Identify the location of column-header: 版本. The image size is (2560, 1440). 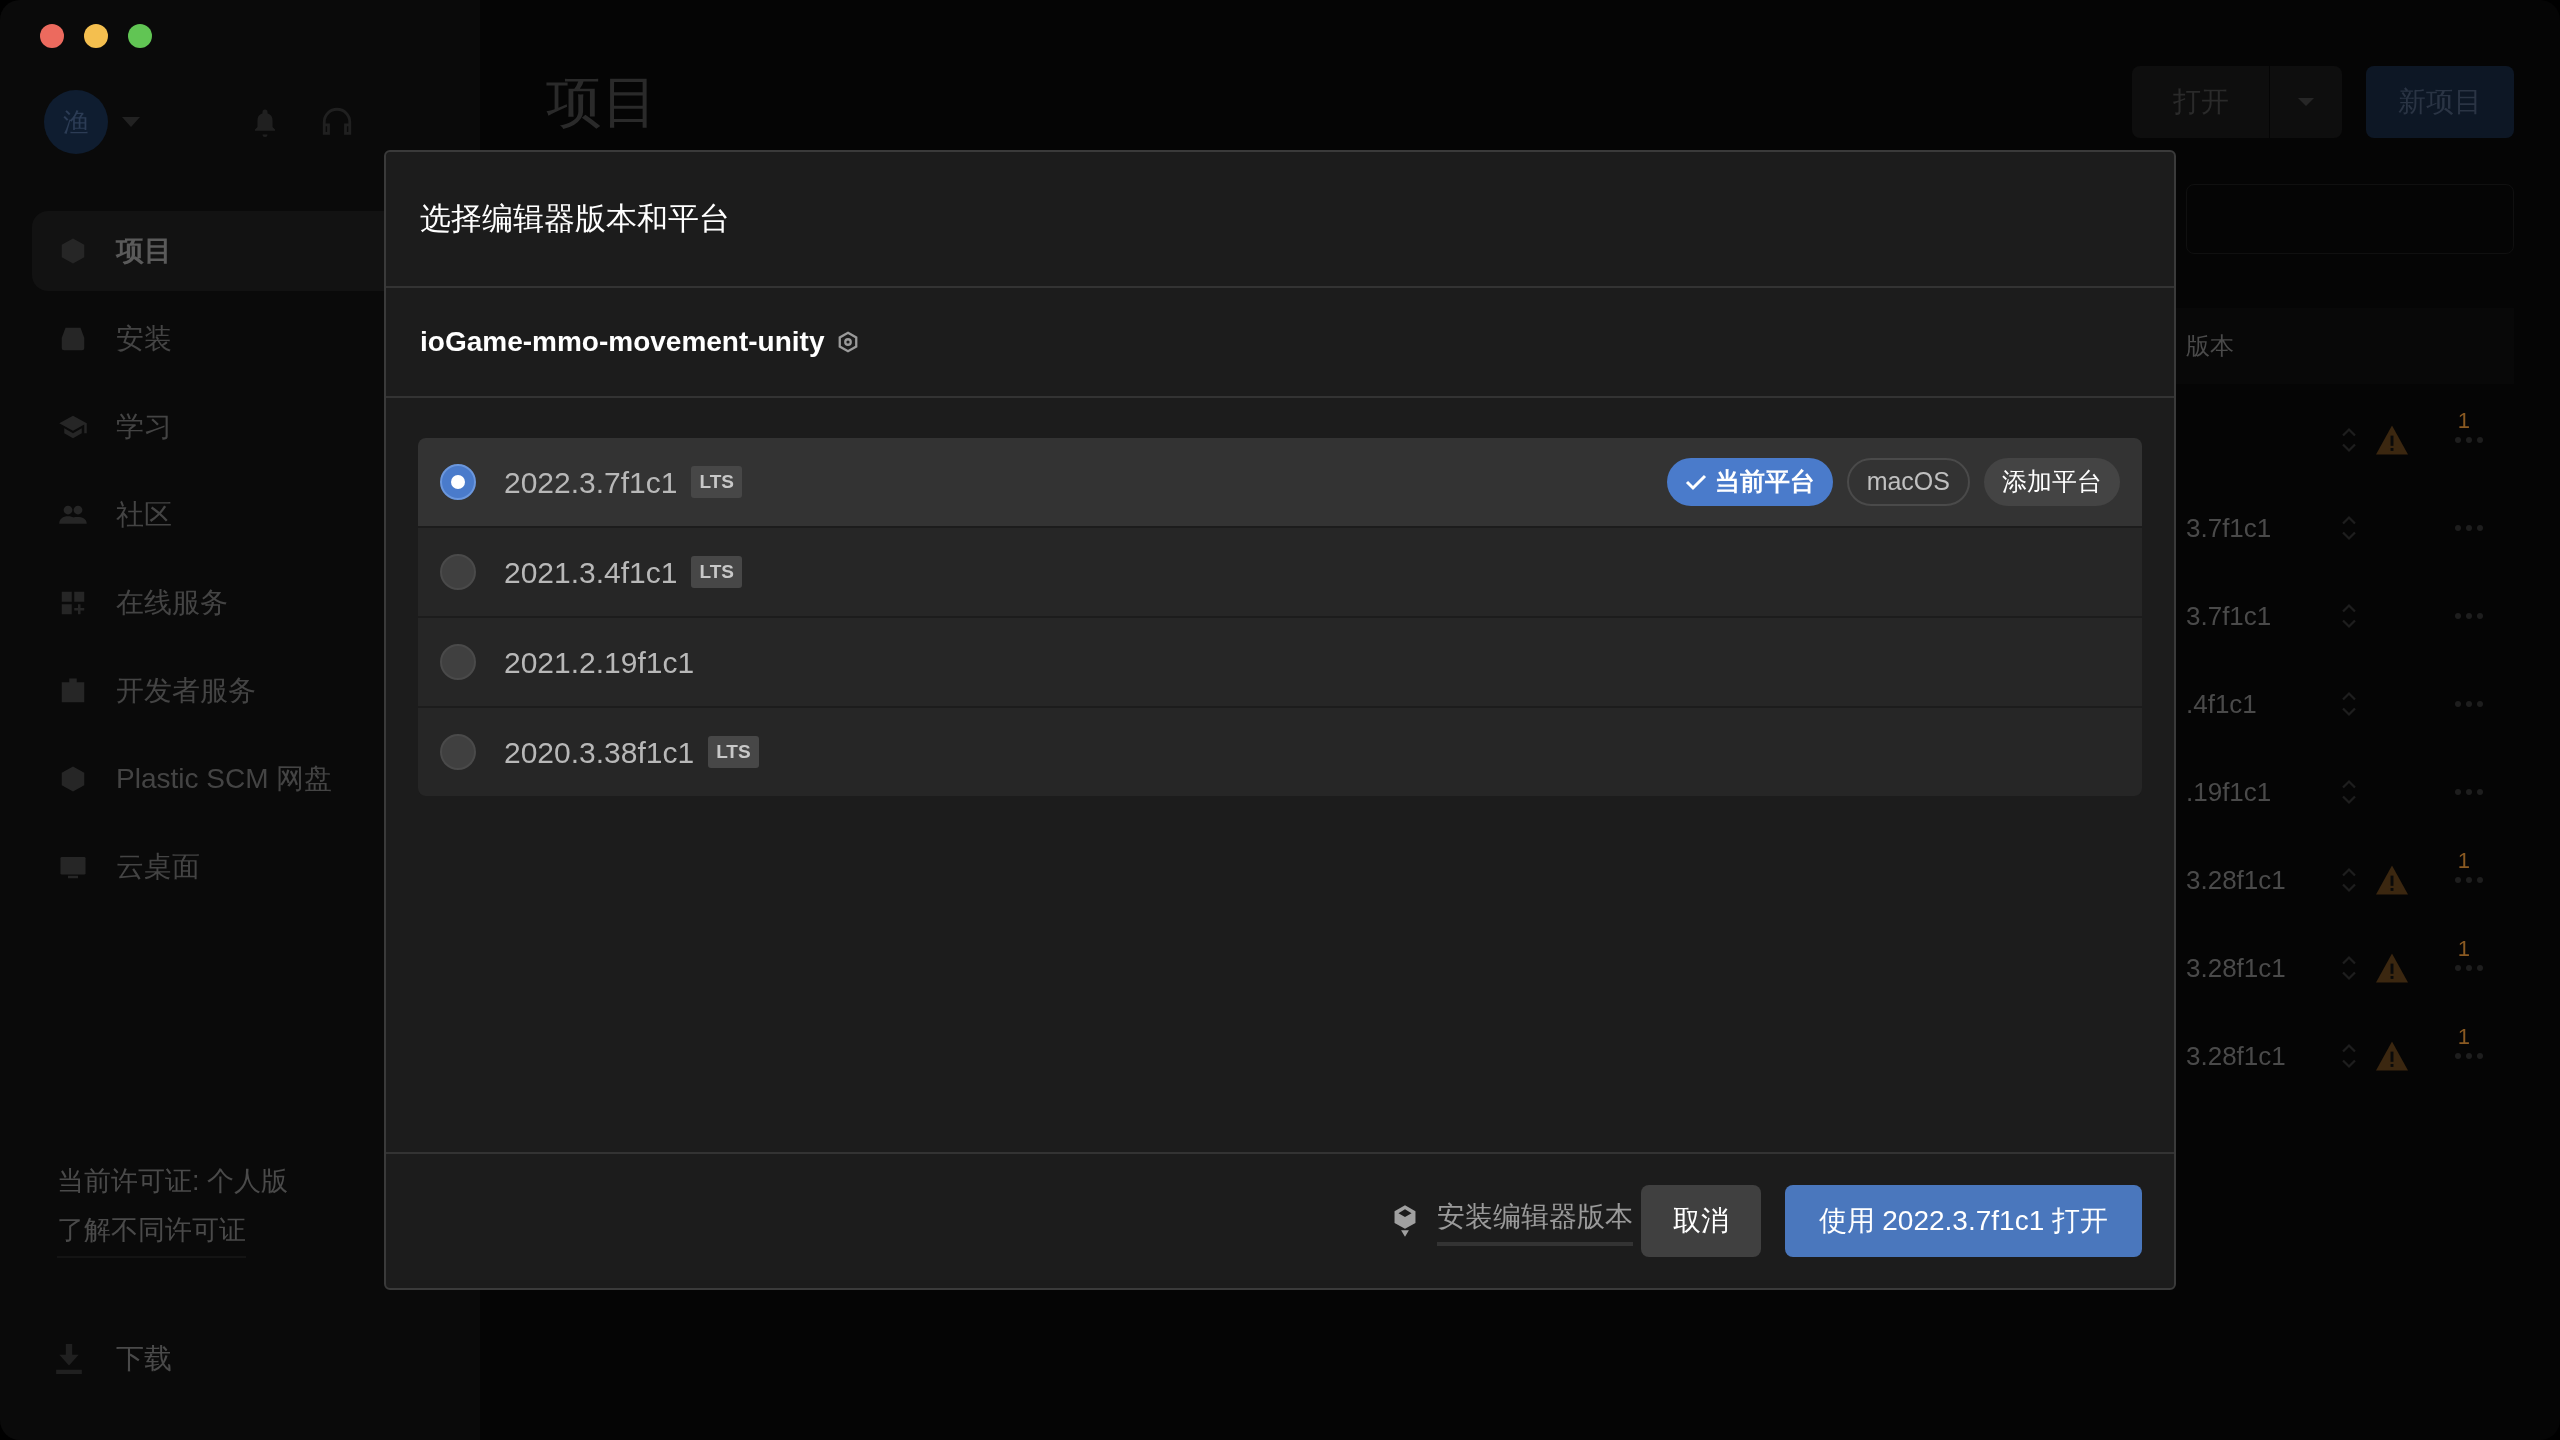
(2210, 346).